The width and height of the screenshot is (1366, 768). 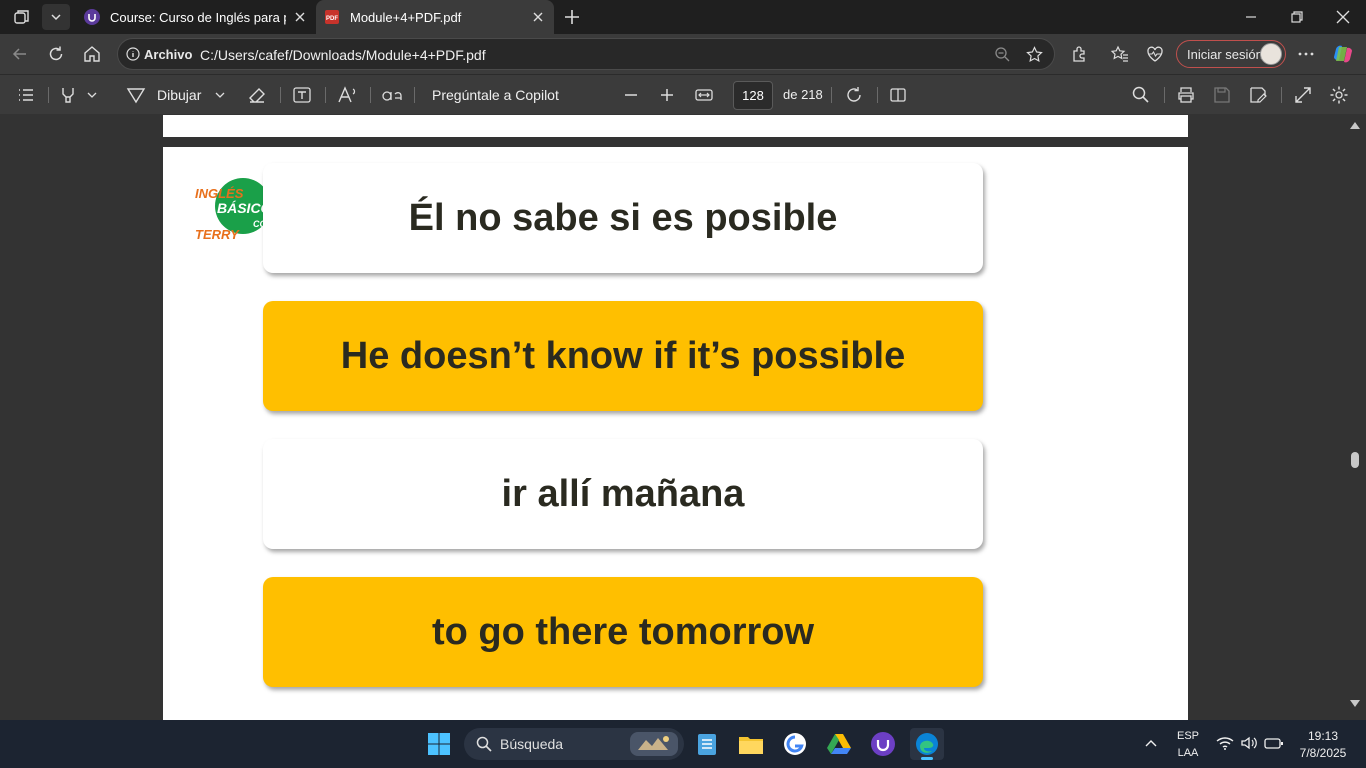 I want to click on read-aloud-icon, so click(x=348, y=95).